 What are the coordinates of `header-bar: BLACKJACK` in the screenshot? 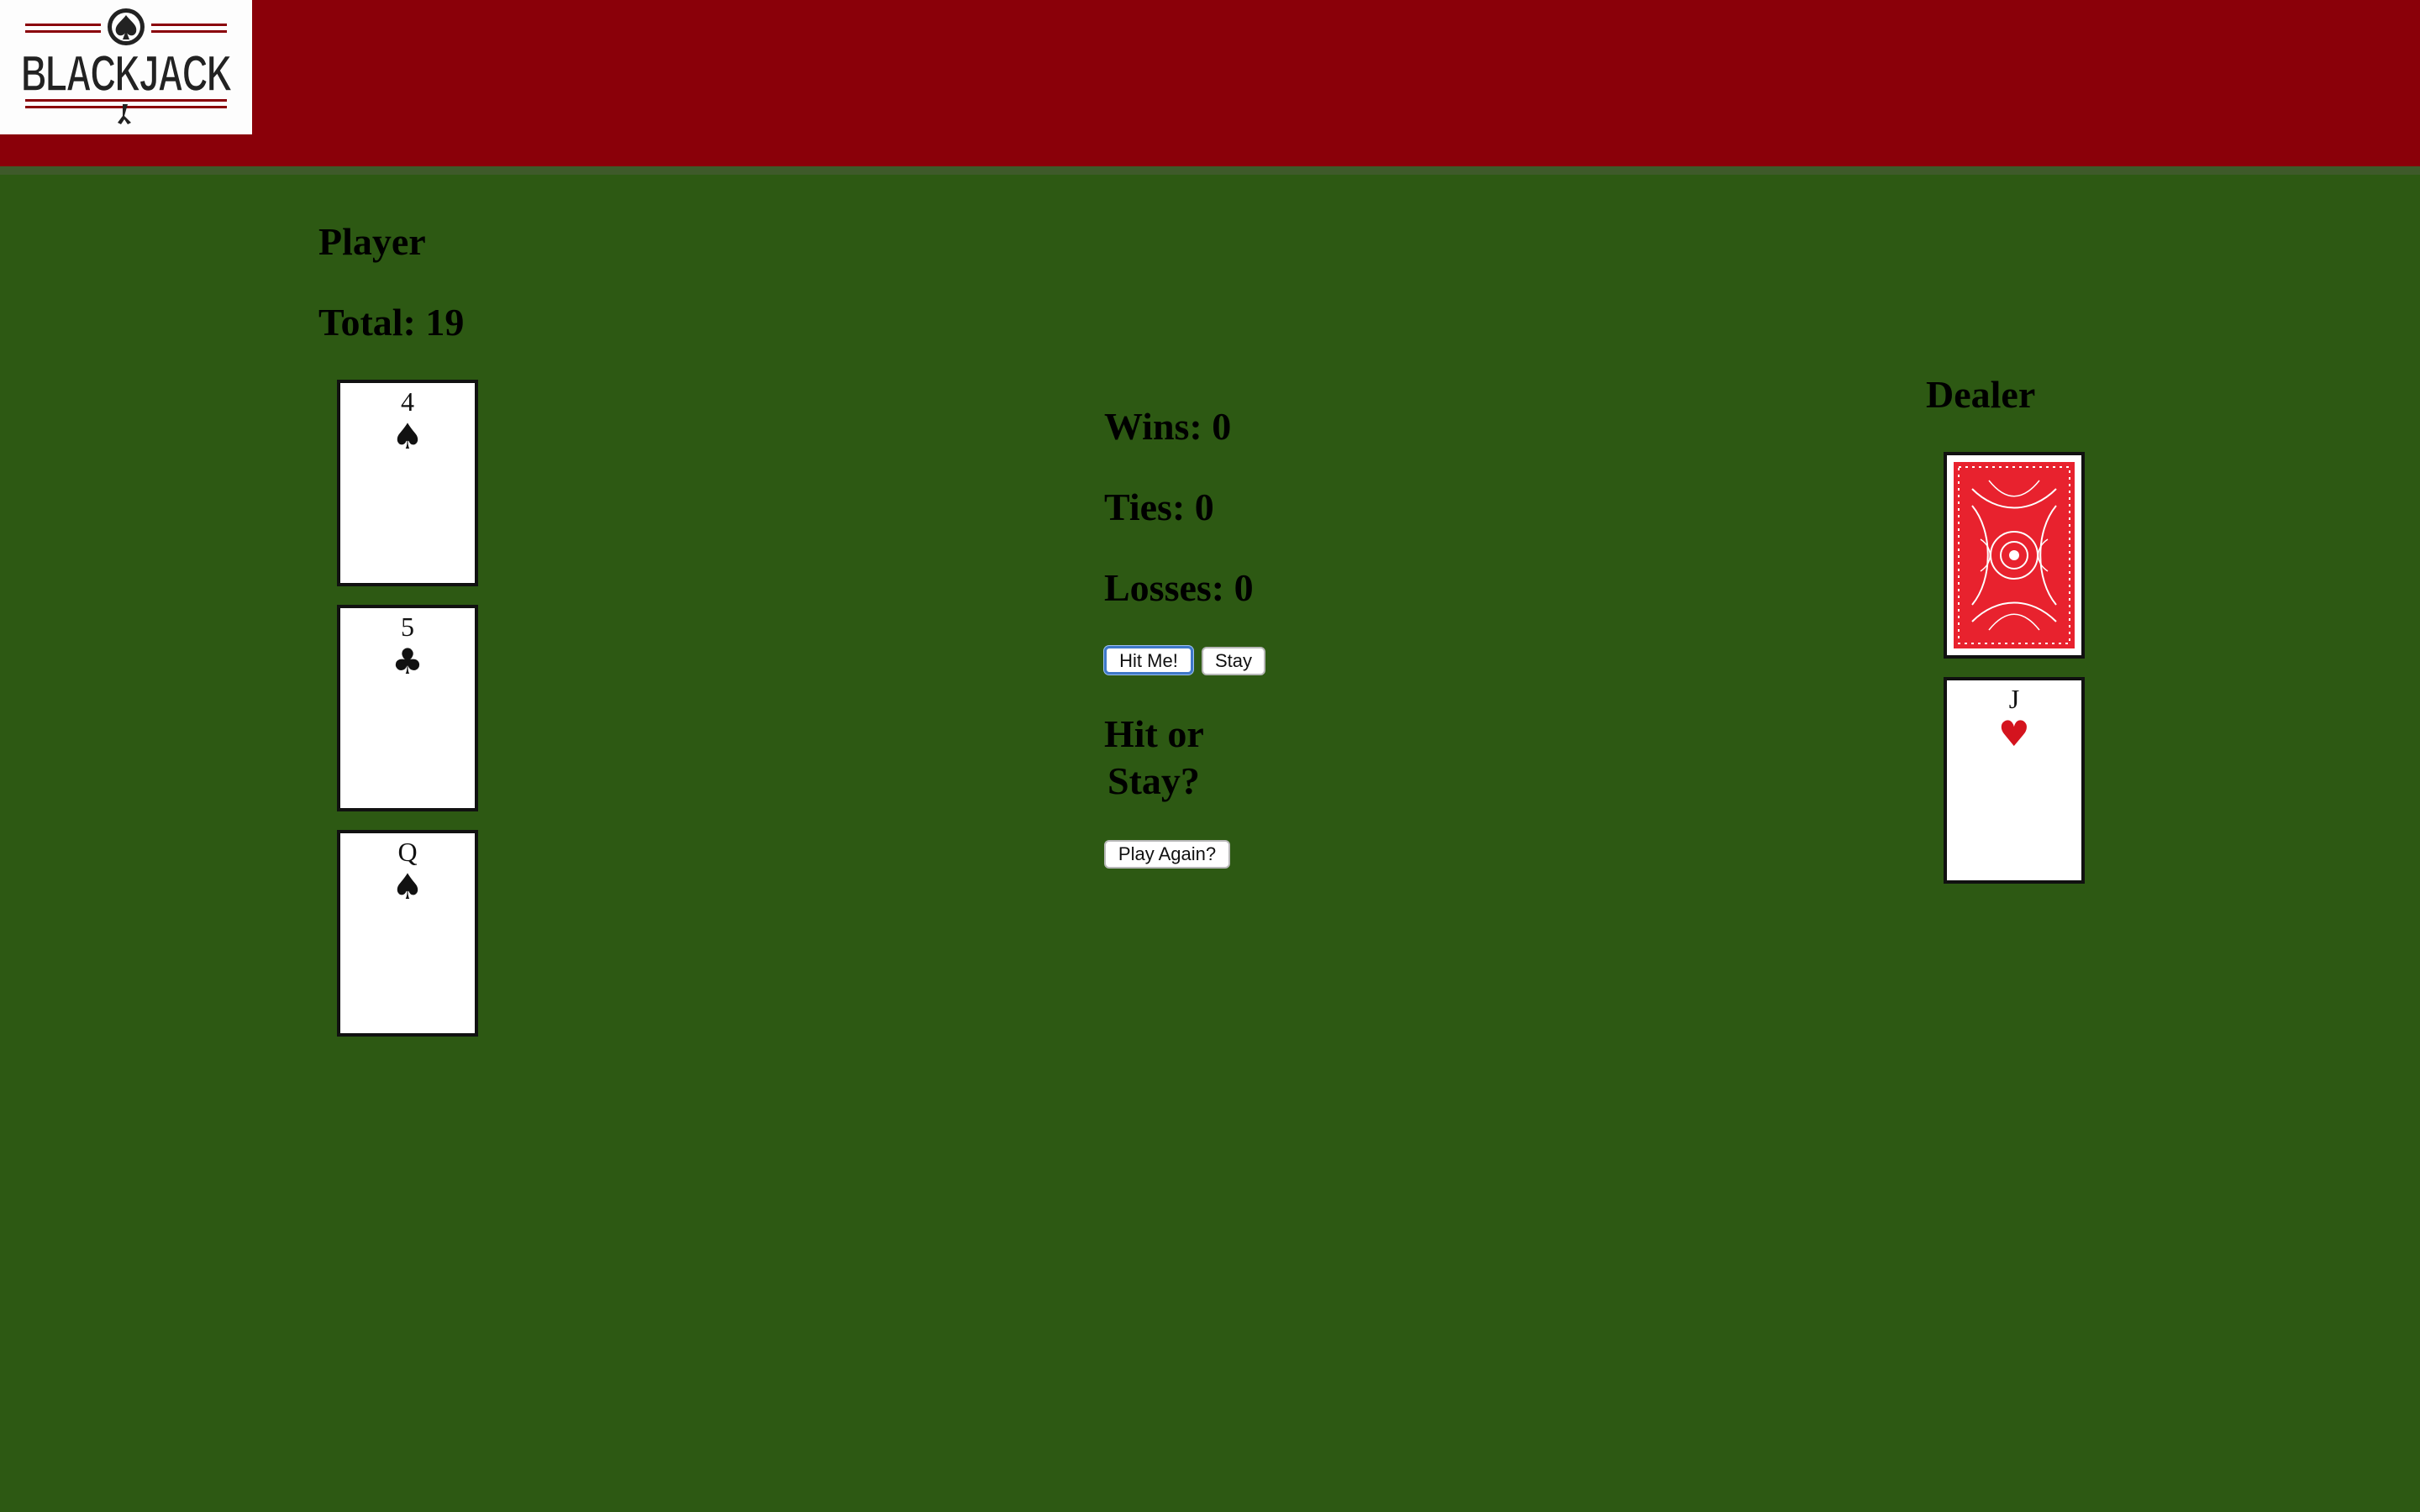 It's located at (1210, 87).